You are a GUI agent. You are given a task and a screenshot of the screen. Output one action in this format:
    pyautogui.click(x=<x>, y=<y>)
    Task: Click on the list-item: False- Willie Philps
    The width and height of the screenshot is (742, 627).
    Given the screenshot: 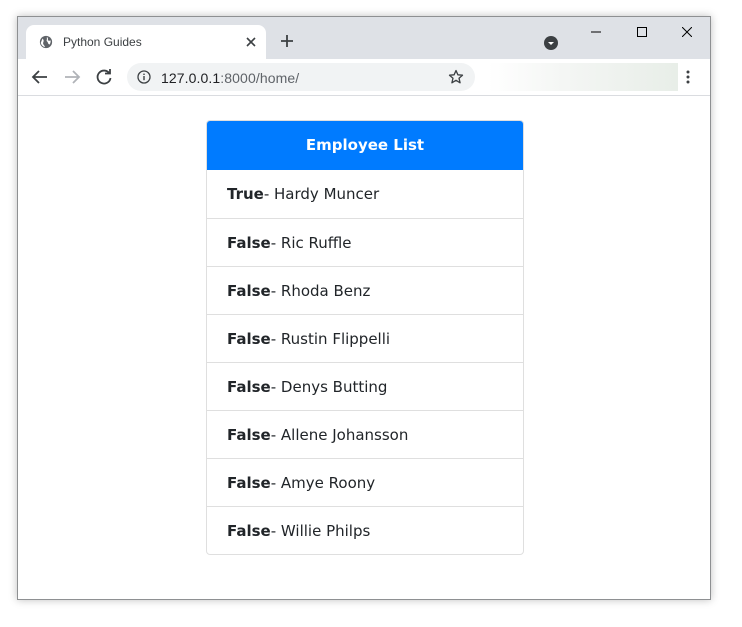 What is the action you would take?
    pyautogui.click(x=365, y=530)
    